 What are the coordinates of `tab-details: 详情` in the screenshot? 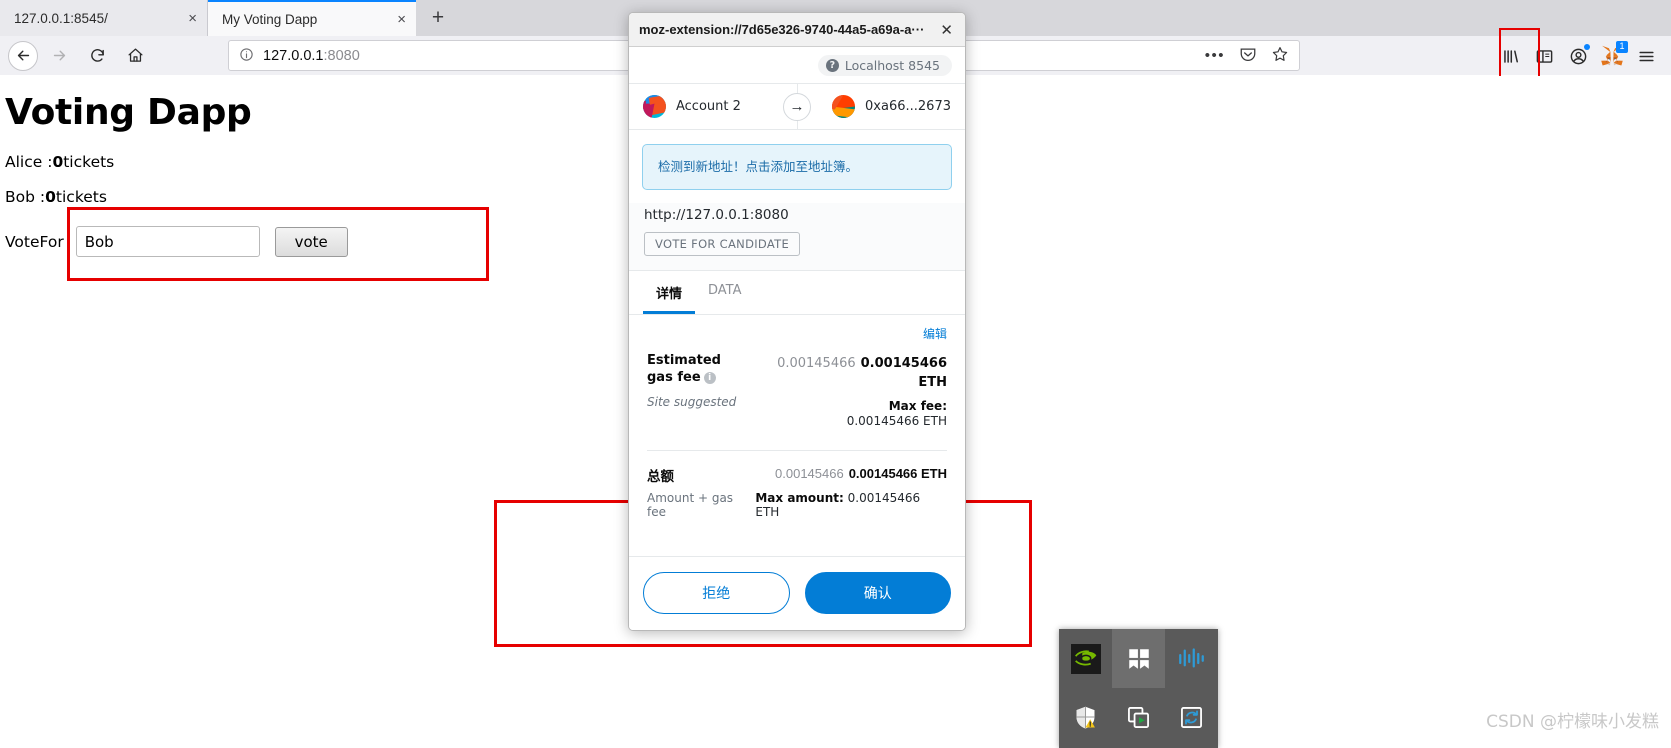 It's located at (669, 292).